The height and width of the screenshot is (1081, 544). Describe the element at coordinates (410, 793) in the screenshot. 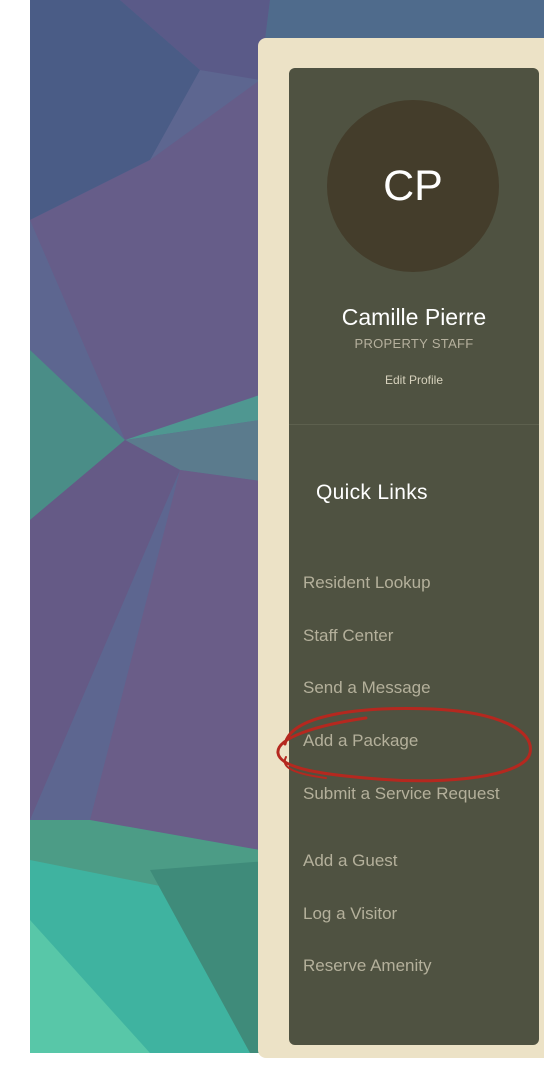

I see `quick-link-submit-service-request: Submit a Service Request` at that location.